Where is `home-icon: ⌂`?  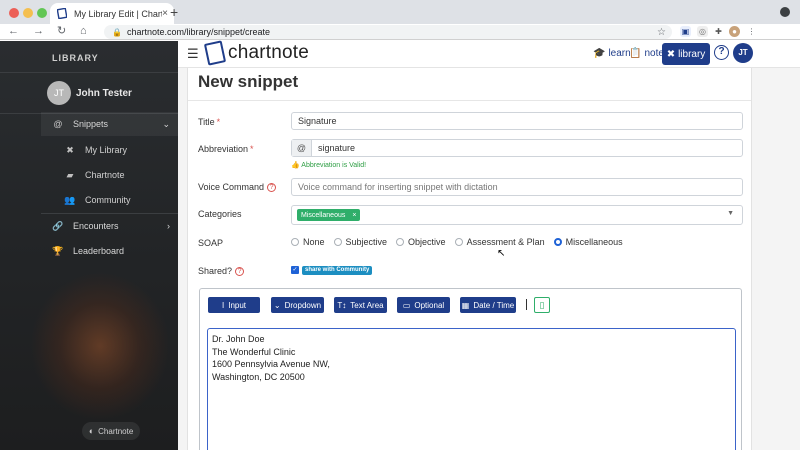 home-icon: ⌂ is located at coordinates (83, 31).